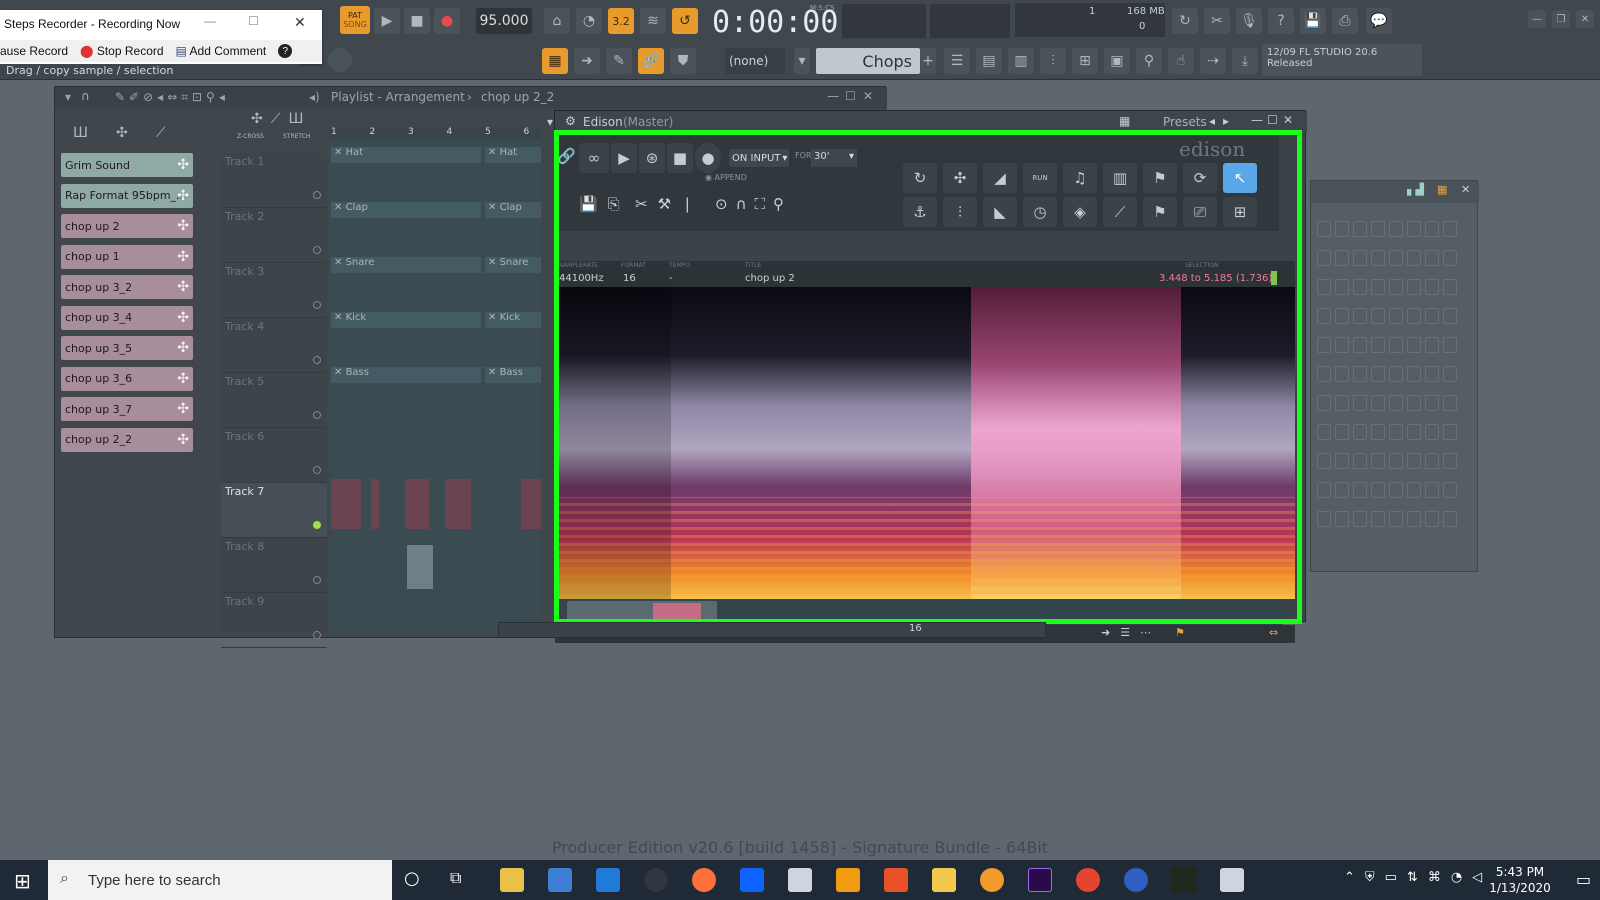  I want to click on steps-close-icon: ✕, so click(300, 22).